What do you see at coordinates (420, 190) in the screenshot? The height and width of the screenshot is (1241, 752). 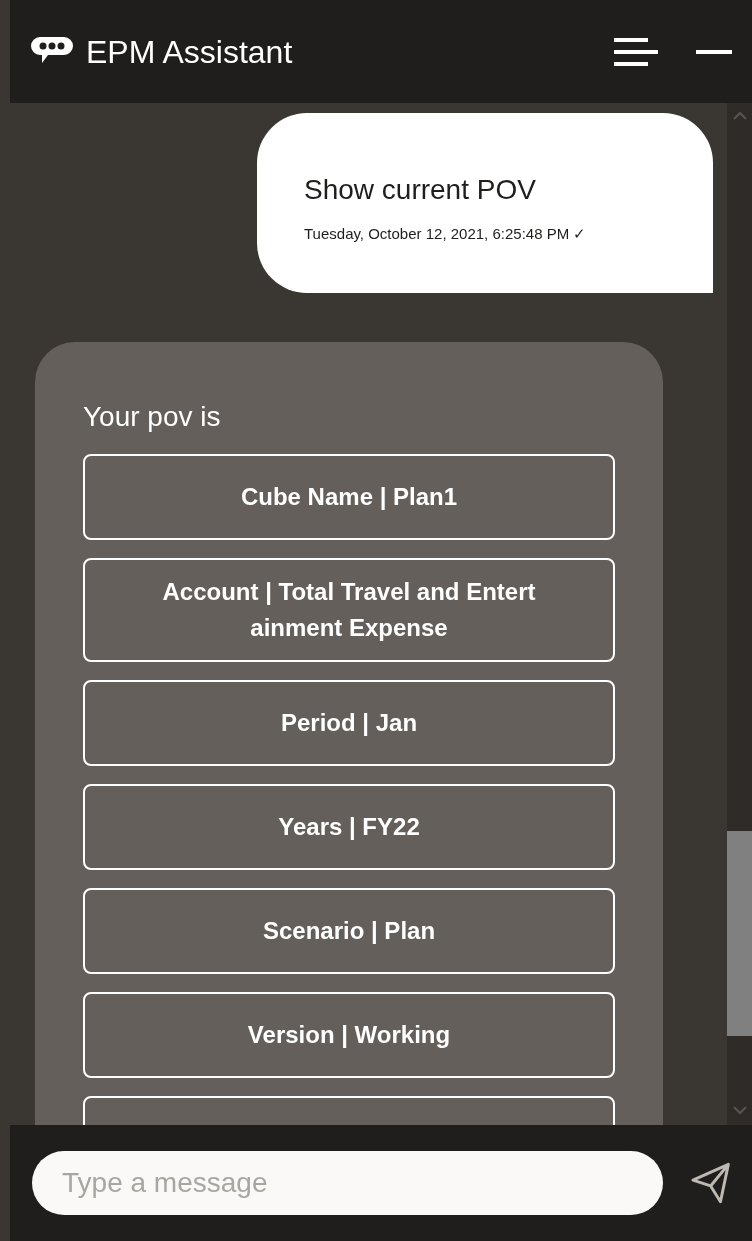 I see `message-text: Show current POV` at bounding box center [420, 190].